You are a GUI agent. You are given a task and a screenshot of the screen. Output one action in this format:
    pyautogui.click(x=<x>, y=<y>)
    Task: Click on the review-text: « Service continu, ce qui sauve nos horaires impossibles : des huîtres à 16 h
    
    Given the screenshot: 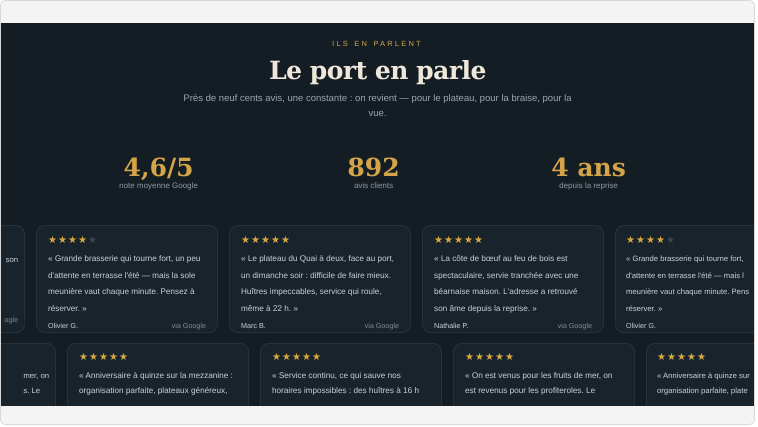 What is the action you would take?
    pyautogui.click(x=346, y=383)
    